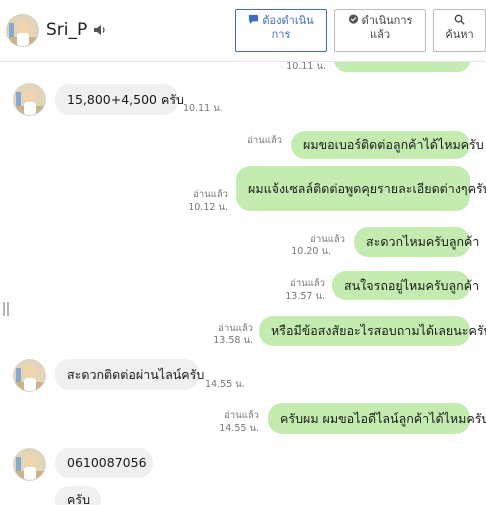  Describe the element at coordinates (208, 207) in the screenshot. I see `message-time: 10.12 น.` at that location.